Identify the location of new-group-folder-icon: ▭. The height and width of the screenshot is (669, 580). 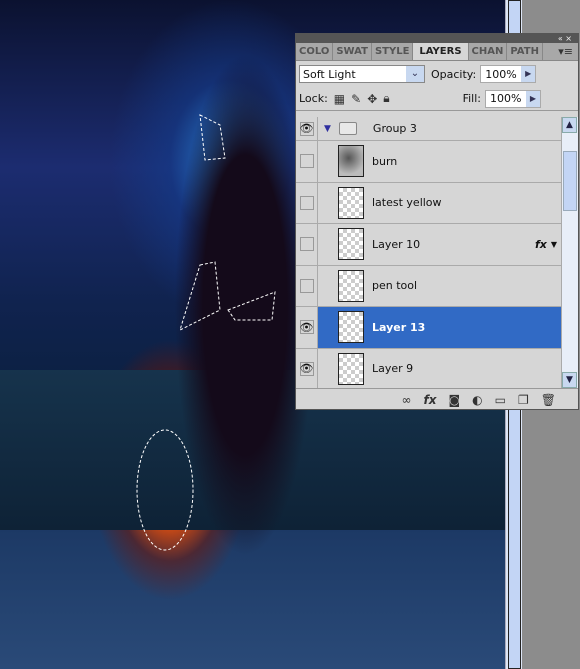
(500, 400).